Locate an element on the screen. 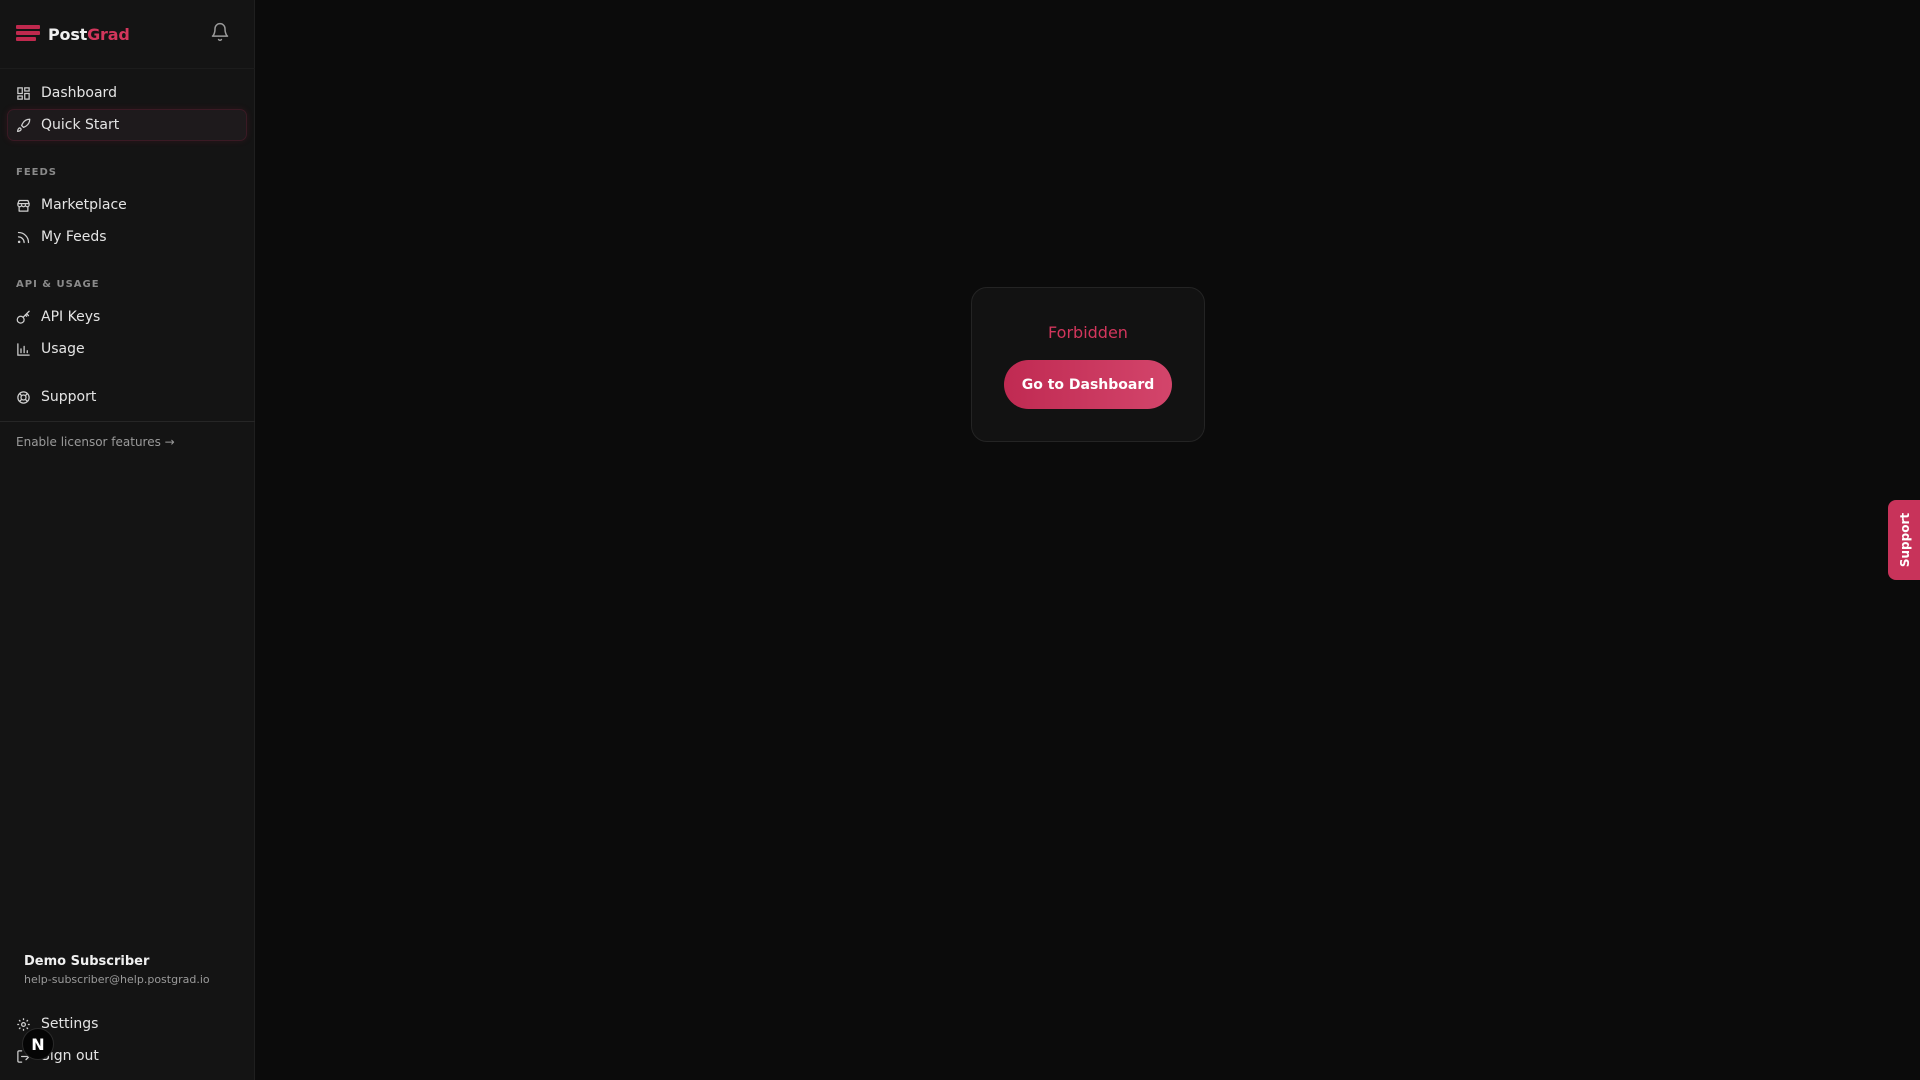  user-name: Demo Subscriber is located at coordinates (87, 961).